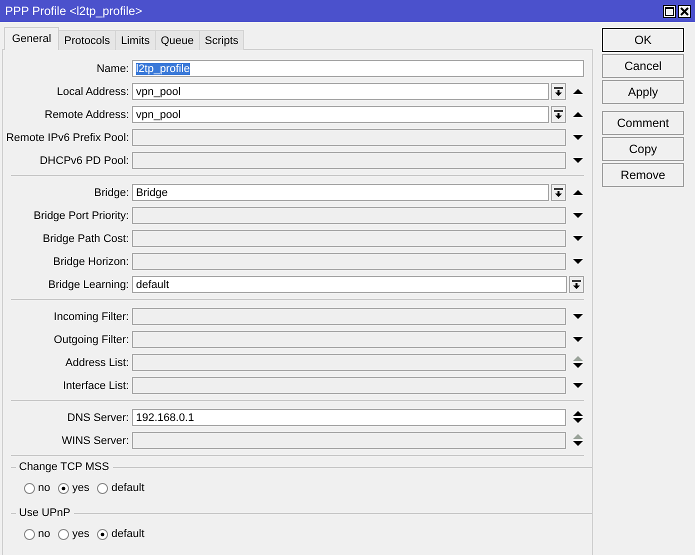  What do you see at coordinates (643, 92) in the screenshot?
I see `dialog-button: Apply` at bounding box center [643, 92].